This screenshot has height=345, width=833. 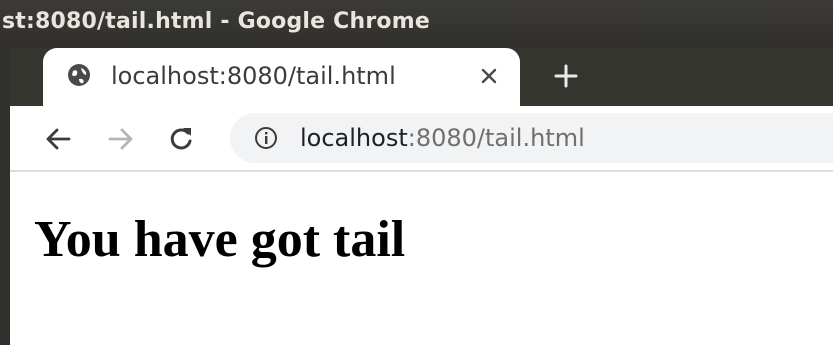 What do you see at coordinates (58, 139) in the screenshot?
I see `arrow-left-icon` at bounding box center [58, 139].